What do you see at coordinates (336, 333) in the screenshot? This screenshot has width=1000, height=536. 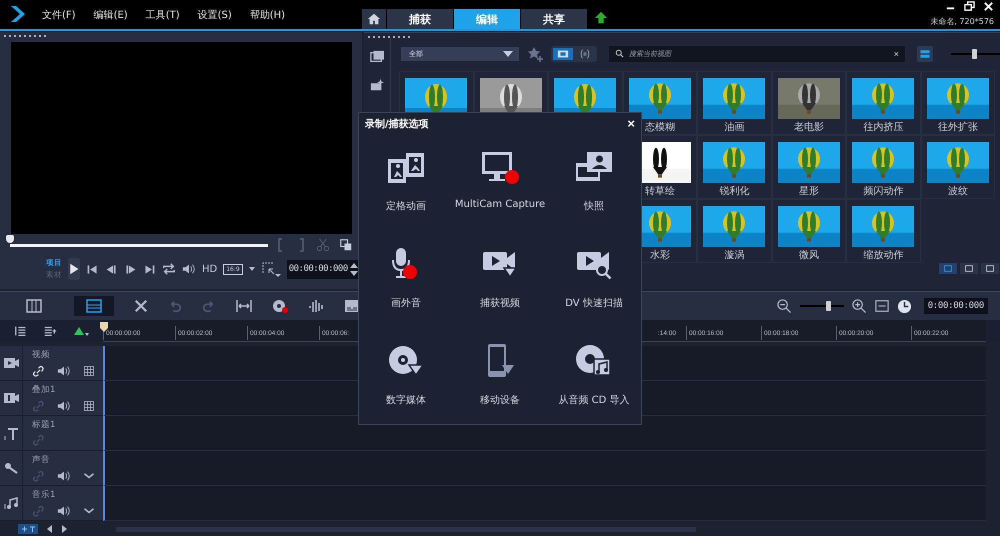 I see `ruler-label: 00:00:06:` at bounding box center [336, 333].